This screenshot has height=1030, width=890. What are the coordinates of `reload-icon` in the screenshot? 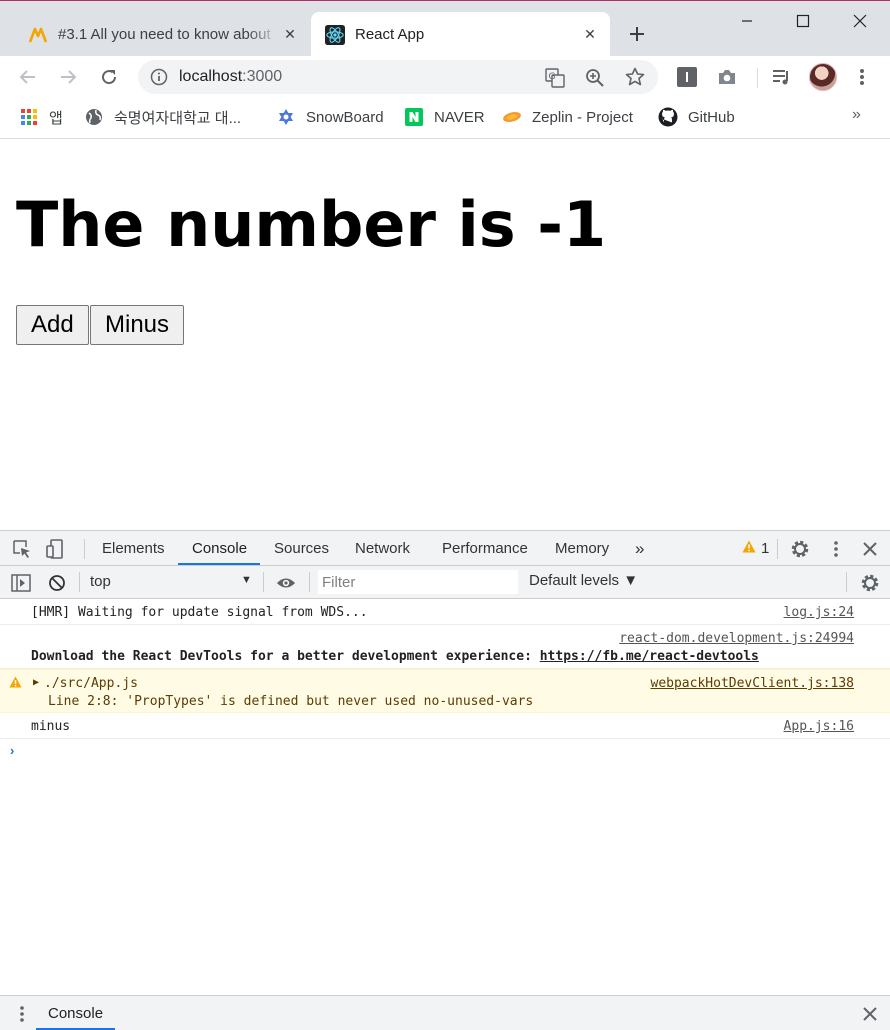 It's located at (109, 77).